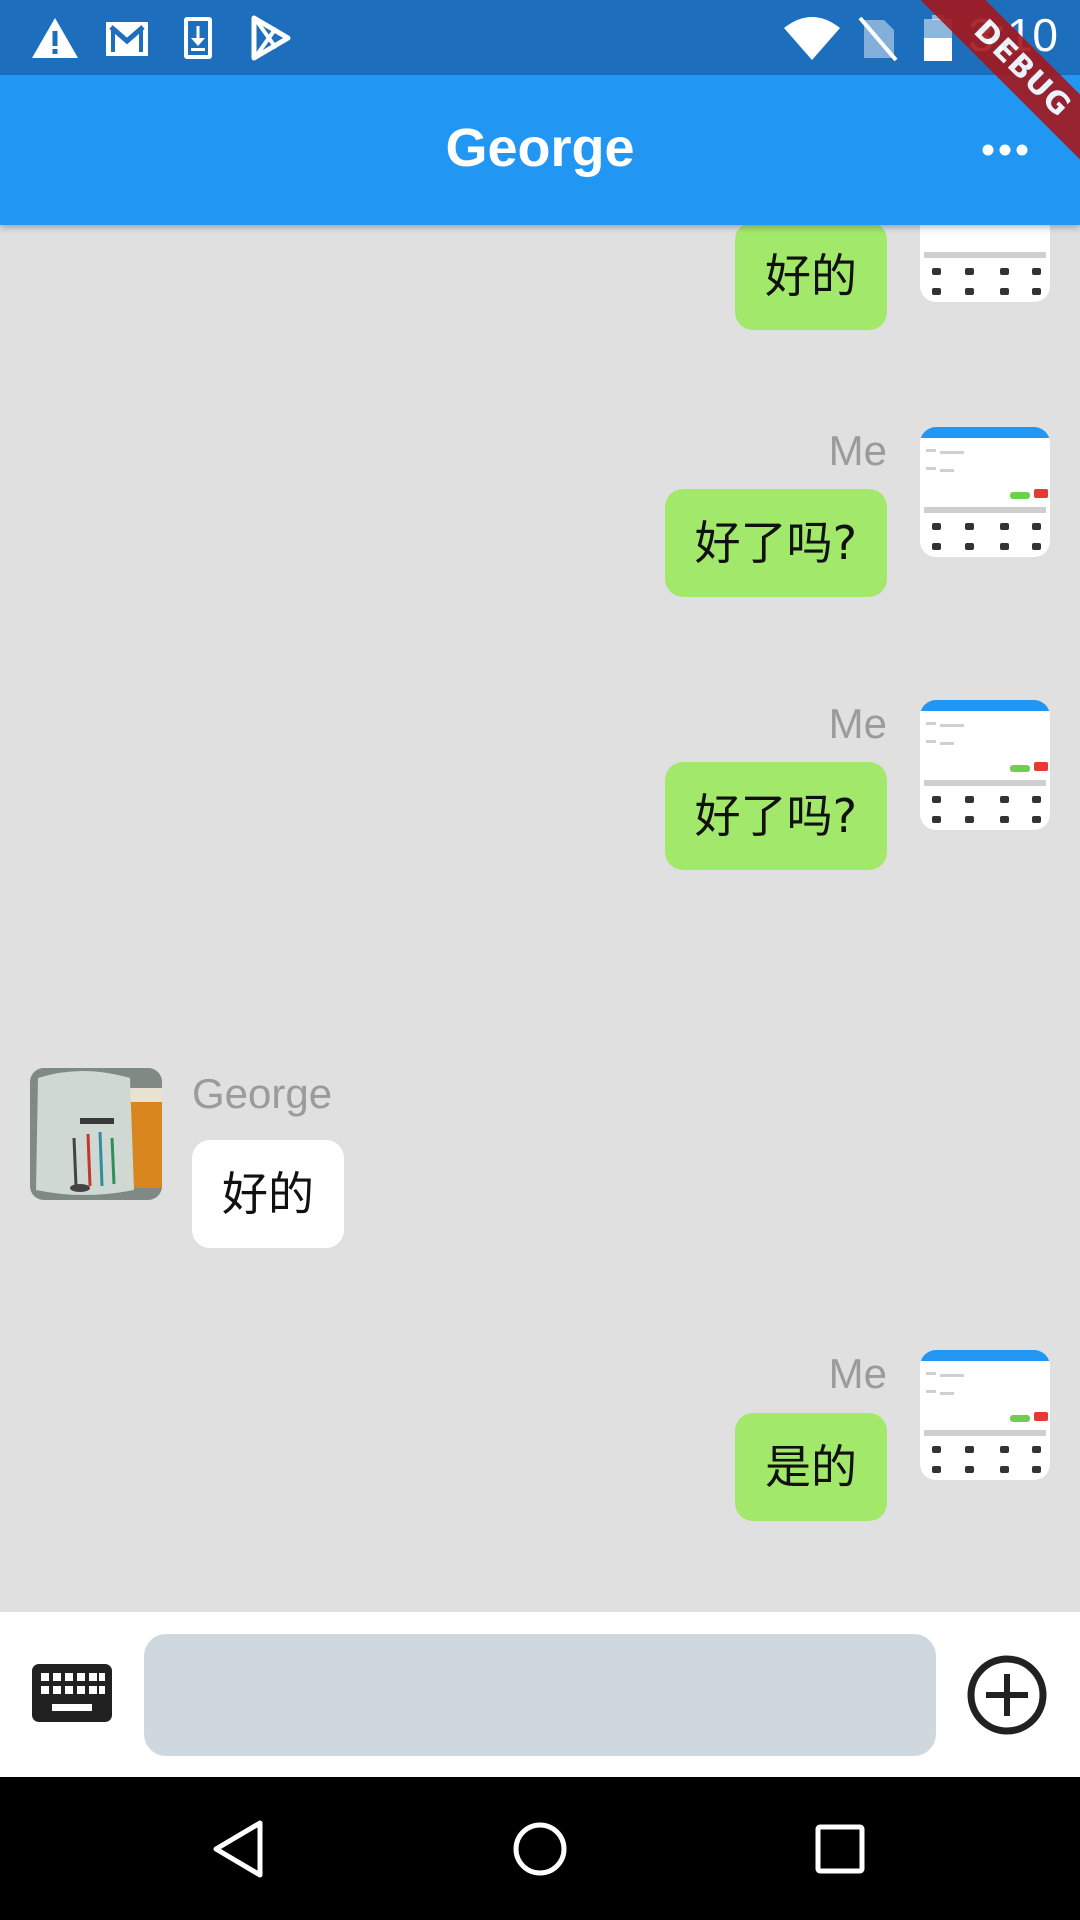  I want to click on message-bubble-other: 好的, so click(268, 1194).